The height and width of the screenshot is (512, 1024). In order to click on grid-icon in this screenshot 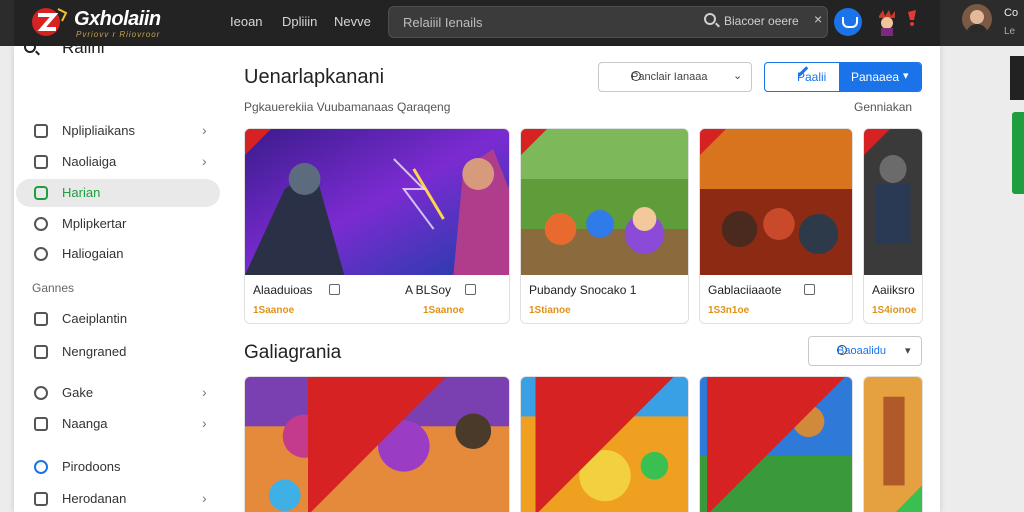, I will do `click(41, 131)`.